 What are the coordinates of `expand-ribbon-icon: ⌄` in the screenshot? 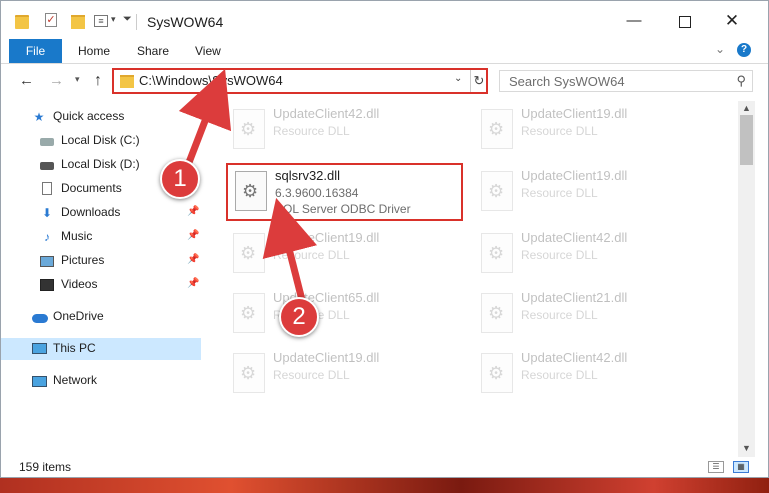 It's located at (720, 49).